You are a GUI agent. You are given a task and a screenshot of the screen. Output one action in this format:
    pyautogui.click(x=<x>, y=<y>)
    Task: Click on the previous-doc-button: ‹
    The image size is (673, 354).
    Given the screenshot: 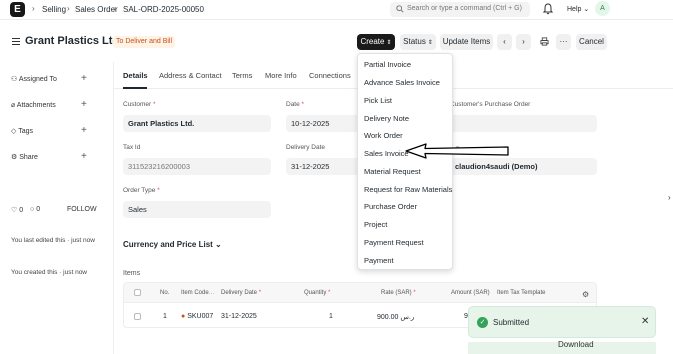 What is the action you would take?
    pyautogui.click(x=504, y=42)
    